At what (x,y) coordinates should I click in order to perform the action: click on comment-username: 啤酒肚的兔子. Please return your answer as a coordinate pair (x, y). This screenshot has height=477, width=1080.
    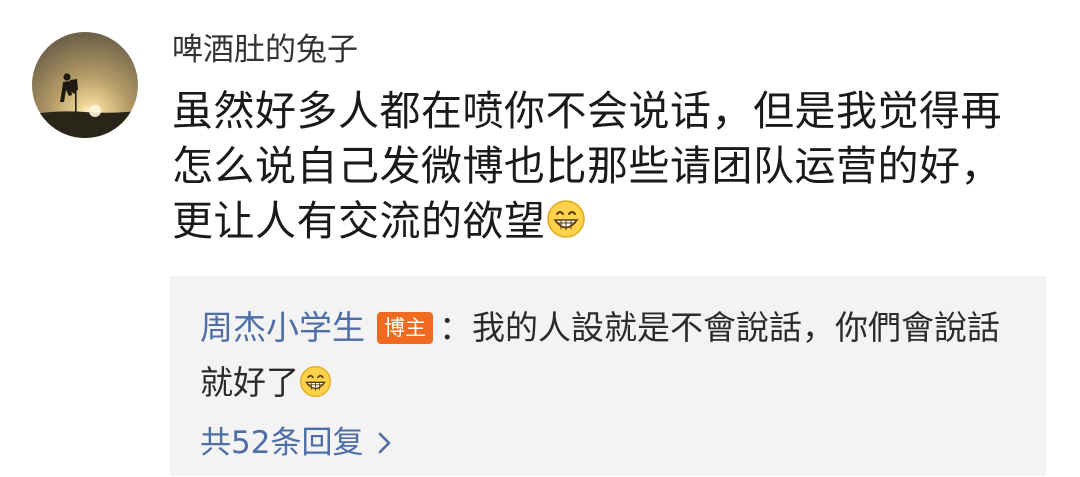
    Looking at the image, I should click on (265, 50).